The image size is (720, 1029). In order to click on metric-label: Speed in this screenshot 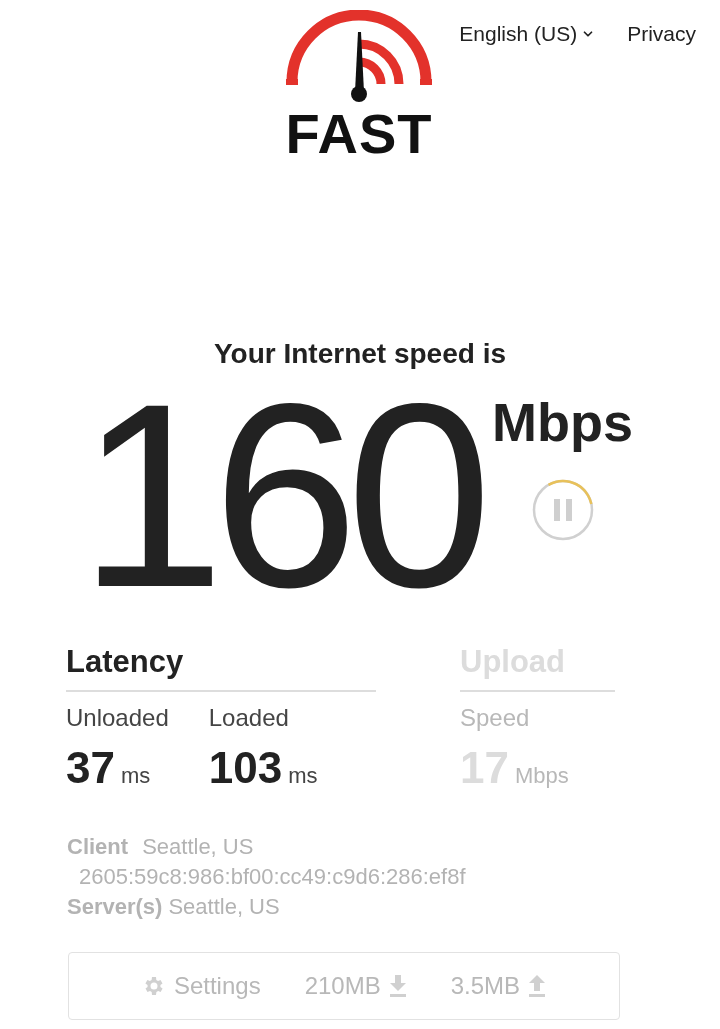, I will do `click(495, 718)`.